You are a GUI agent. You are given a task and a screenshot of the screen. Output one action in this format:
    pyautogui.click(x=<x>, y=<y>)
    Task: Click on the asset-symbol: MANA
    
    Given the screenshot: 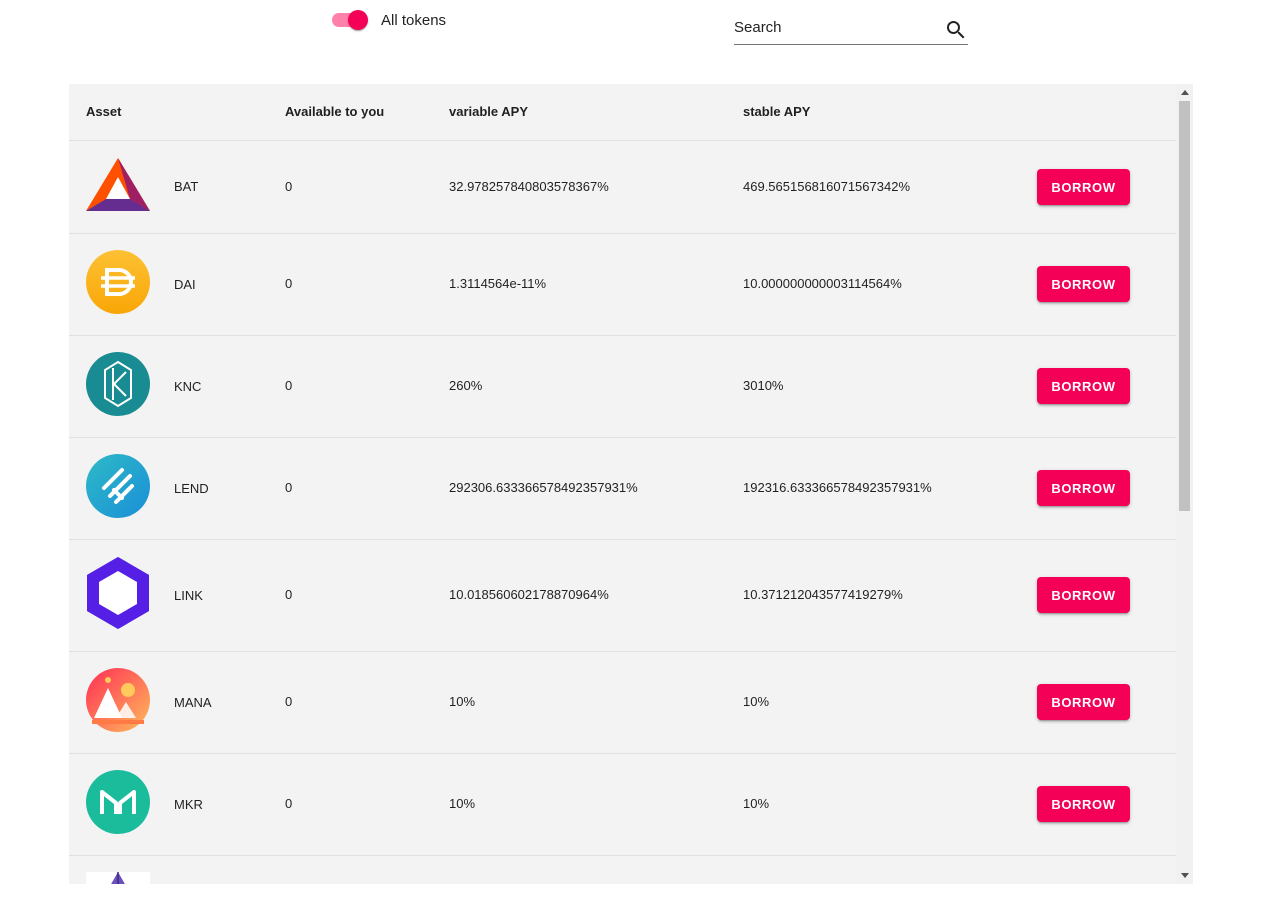 What is the action you would take?
    pyautogui.click(x=193, y=702)
    